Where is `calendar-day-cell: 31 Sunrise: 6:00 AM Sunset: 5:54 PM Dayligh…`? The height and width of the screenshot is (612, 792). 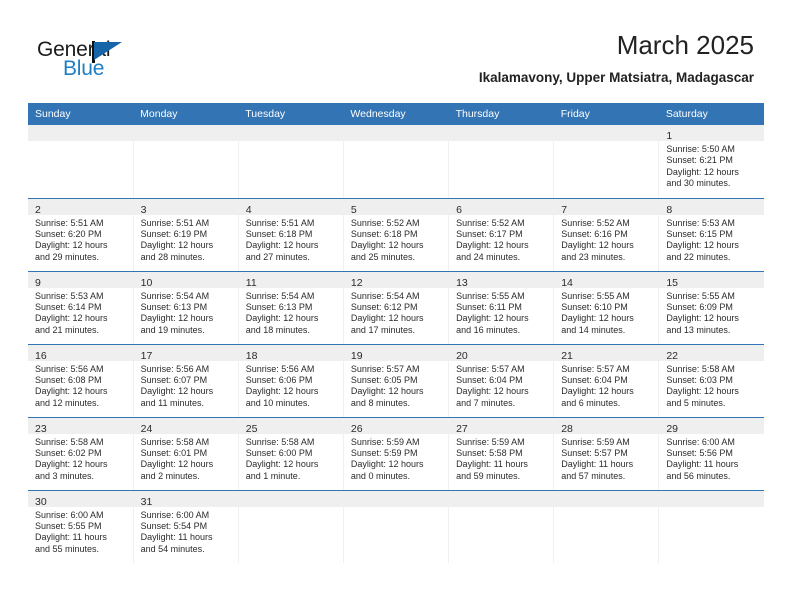
calendar-day-cell: 31 Sunrise: 6:00 AM Sunset: 5:54 PM Dayligh… is located at coordinates (186, 526).